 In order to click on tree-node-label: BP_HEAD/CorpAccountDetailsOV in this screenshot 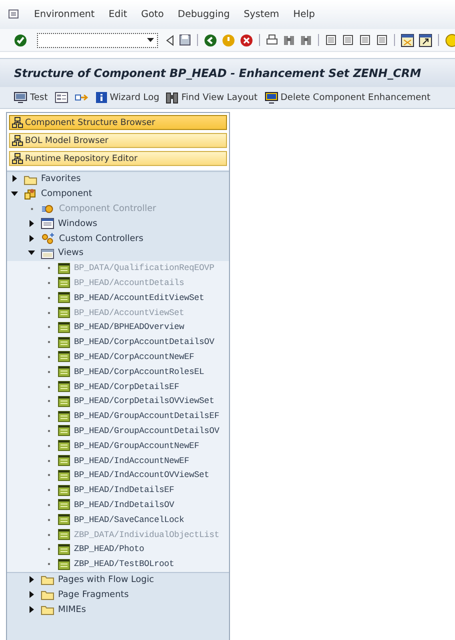, I will do `click(144, 342)`.